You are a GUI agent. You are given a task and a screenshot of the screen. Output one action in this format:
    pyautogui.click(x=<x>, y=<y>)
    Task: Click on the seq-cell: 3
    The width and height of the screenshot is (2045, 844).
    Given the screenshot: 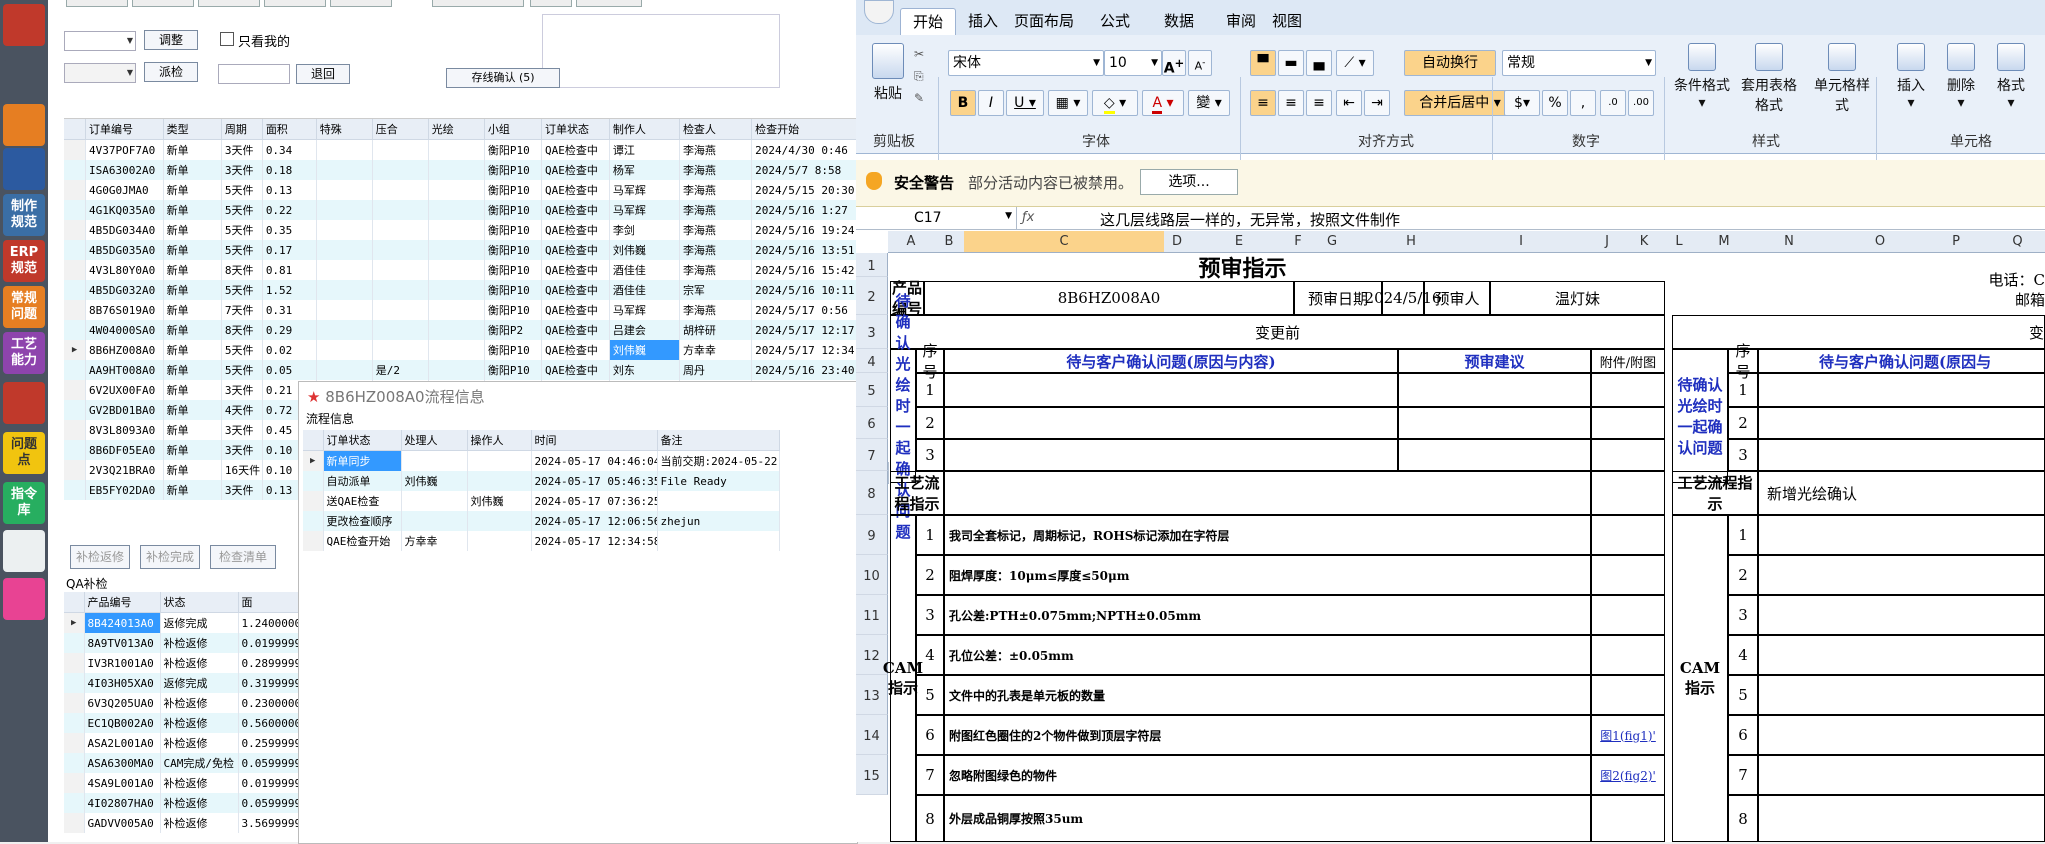 What is the action you would take?
    pyautogui.click(x=930, y=455)
    